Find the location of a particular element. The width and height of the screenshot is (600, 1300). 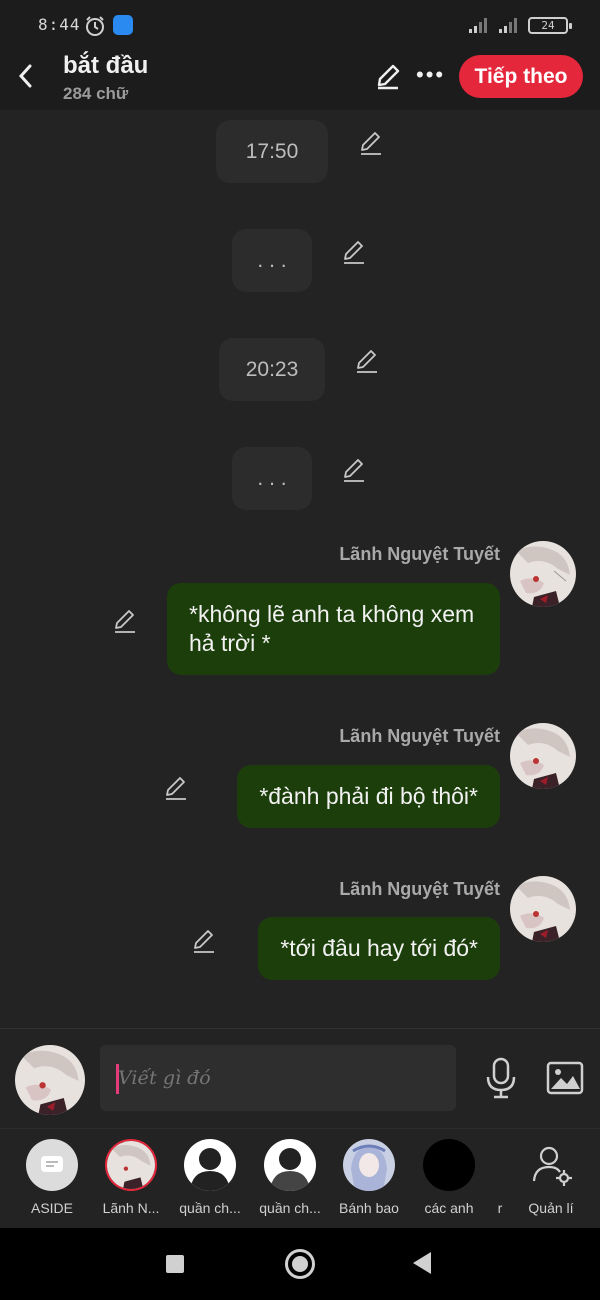

text-cursor is located at coordinates (117, 1079).